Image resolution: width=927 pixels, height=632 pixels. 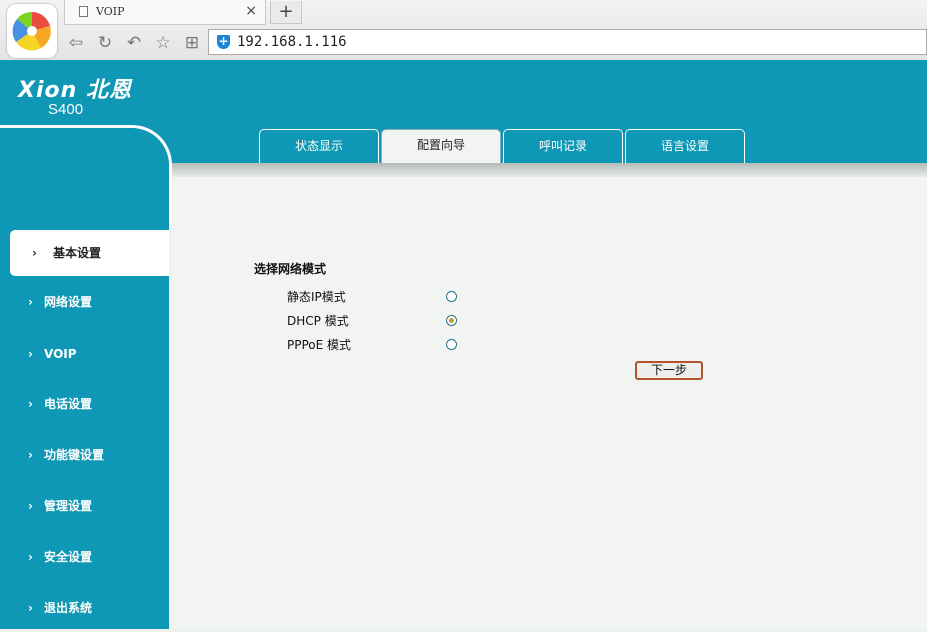 I want to click on sidebar-item-label: 退出系统, so click(x=68, y=608).